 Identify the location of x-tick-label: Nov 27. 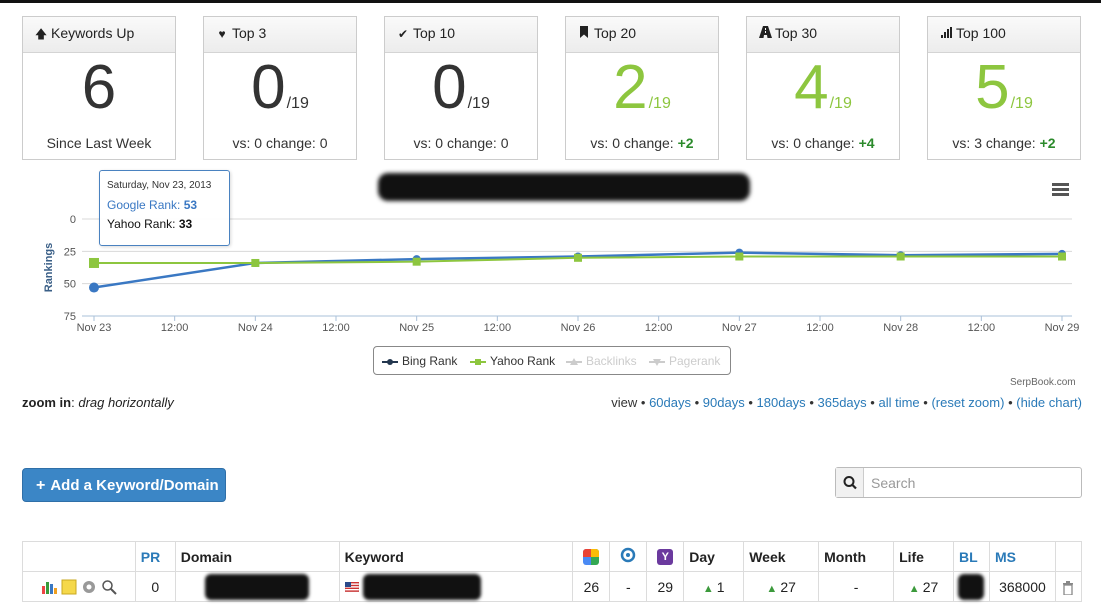
(739, 328).